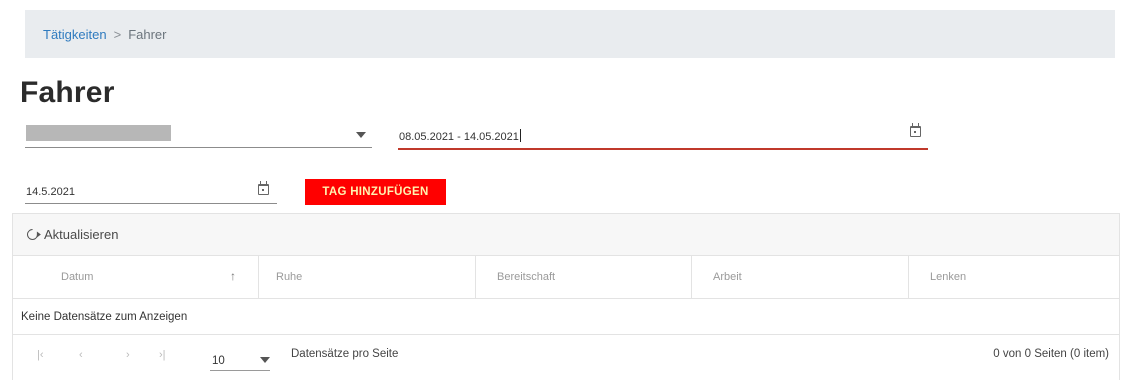  I want to click on last-page-button: ›|, so click(162, 355).